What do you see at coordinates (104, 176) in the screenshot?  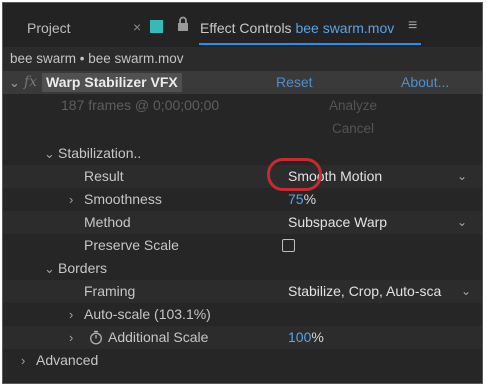 I see `result-label: Result` at bounding box center [104, 176].